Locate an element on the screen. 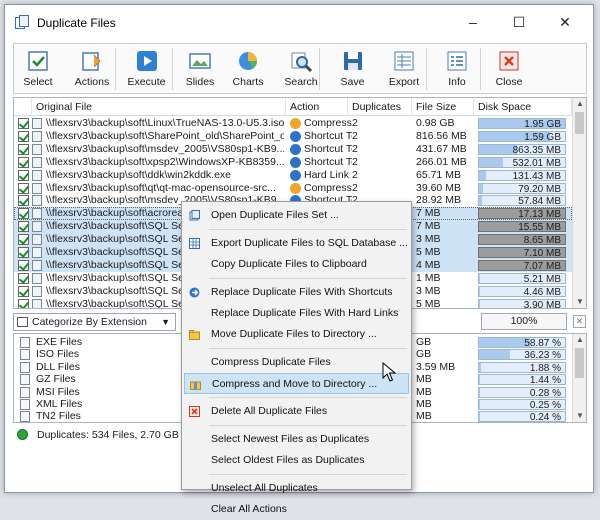  toolbar-close-button: Close is located at coordinates (509, 68).